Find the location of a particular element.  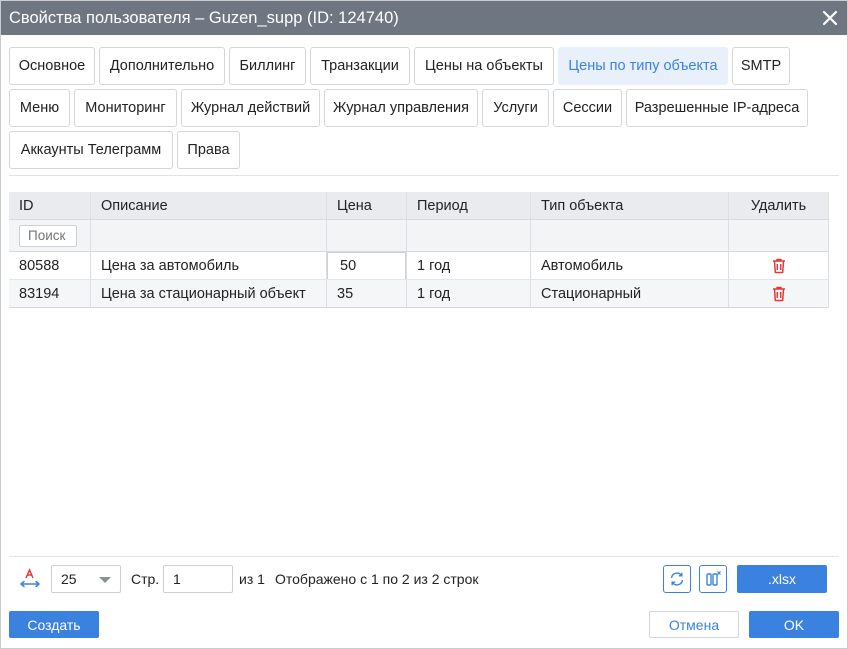

tab-object-prices: Цены на объекты is located at coordinates (484, 66).